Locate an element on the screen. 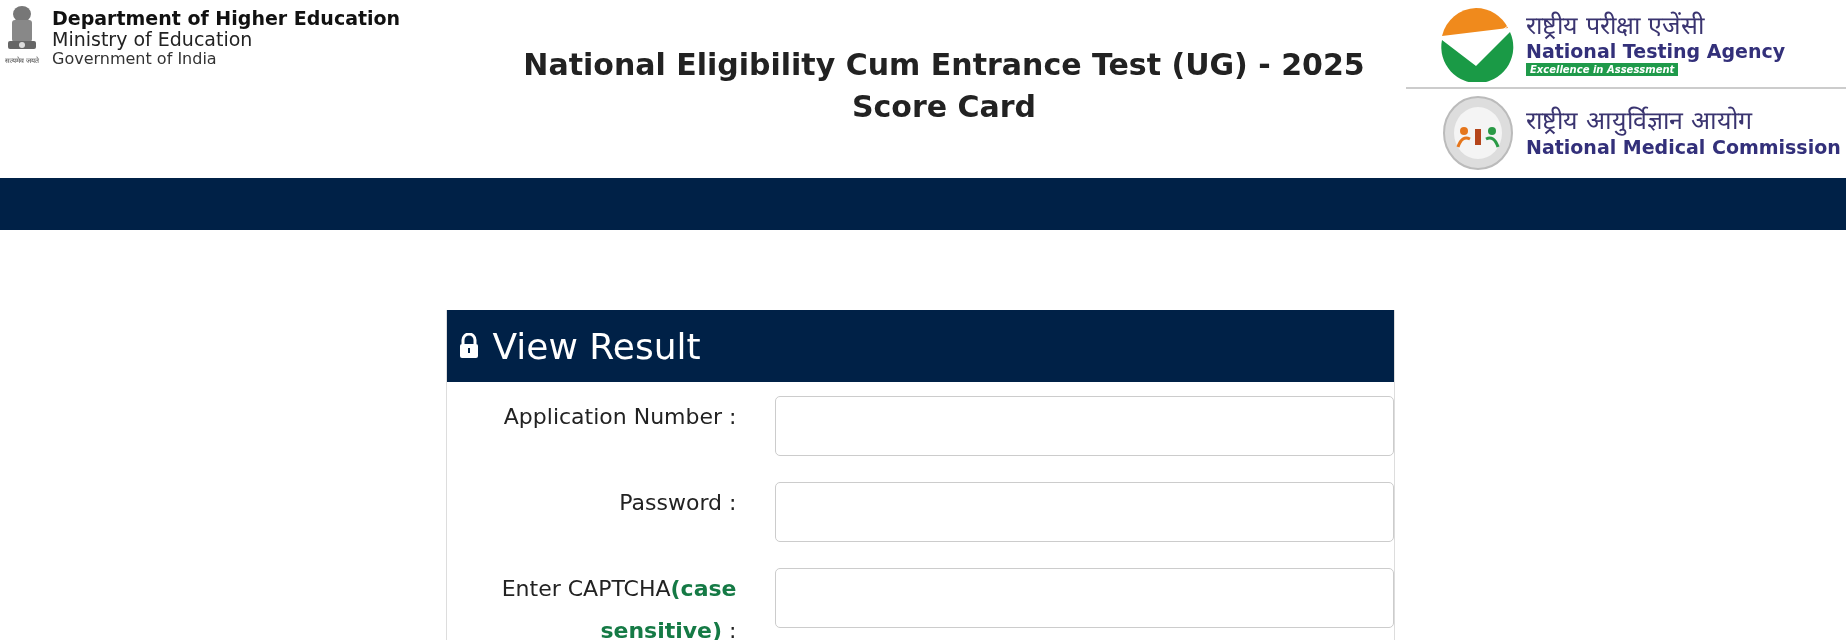  nmc-name: National Medical Commission is located at coordinates (1683, 147).